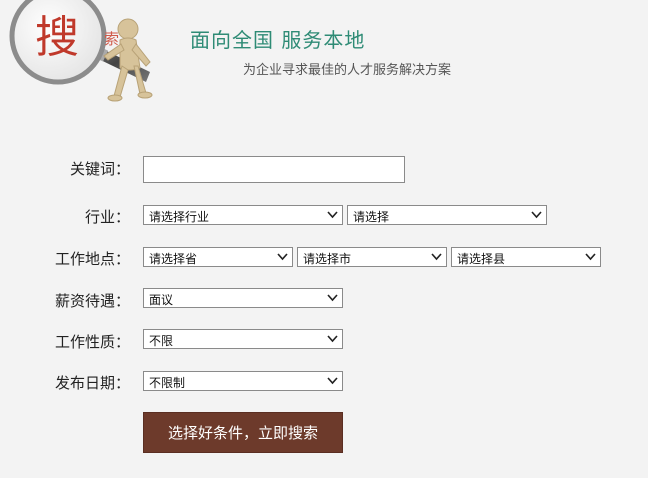 The height and width of the screenshot is (478, 648). What do you see at coordinates (173, 259) in the screenshot?
I see `province-select-value: 请选择省` at bounding box center [173, 259].